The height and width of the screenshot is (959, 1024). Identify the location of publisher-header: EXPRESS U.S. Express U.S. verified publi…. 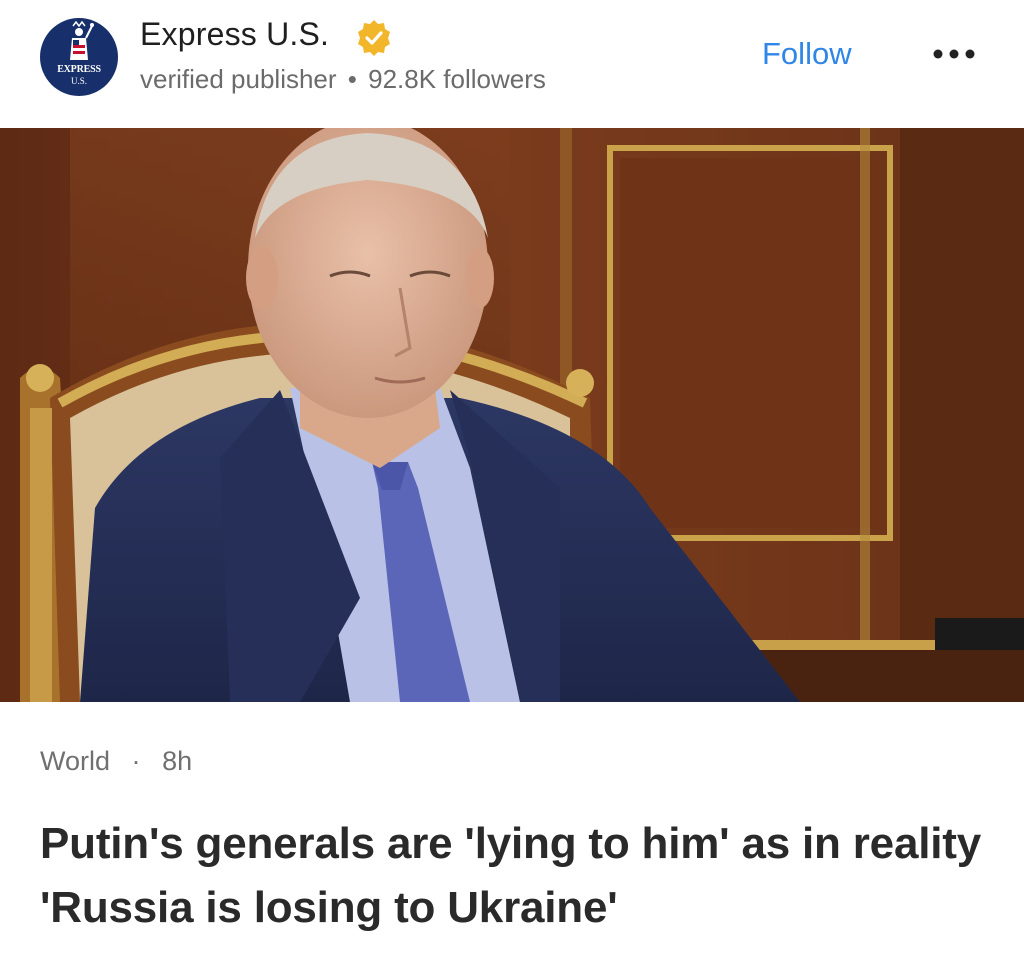
(512, 64).